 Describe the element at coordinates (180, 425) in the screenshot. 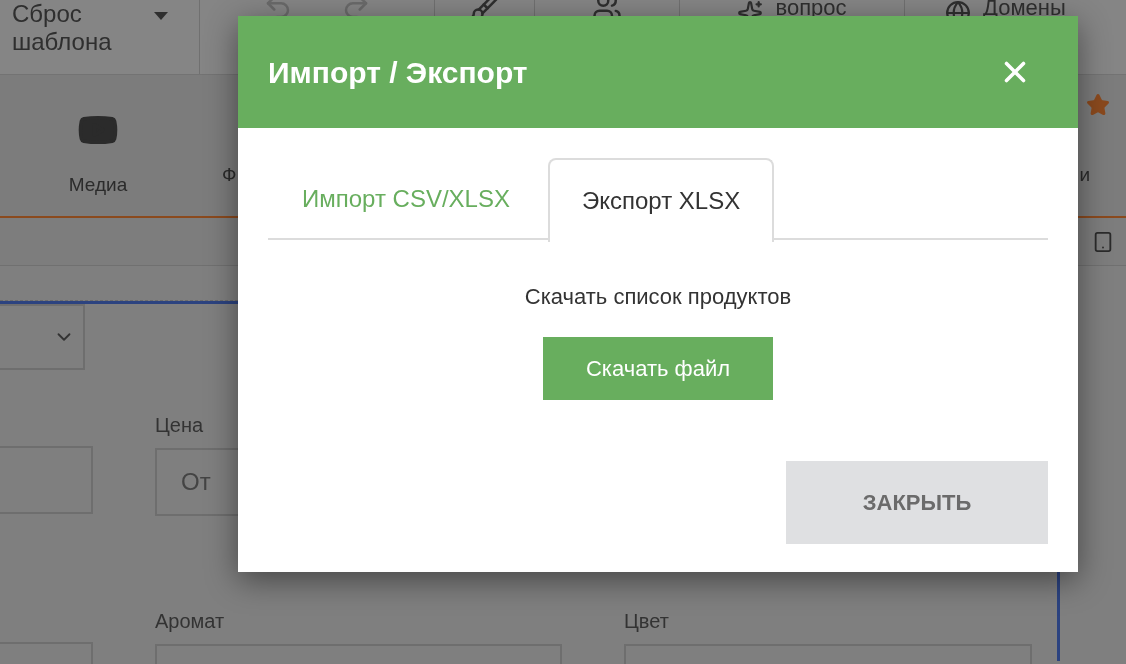

I see `price-label: Цена` at that location.